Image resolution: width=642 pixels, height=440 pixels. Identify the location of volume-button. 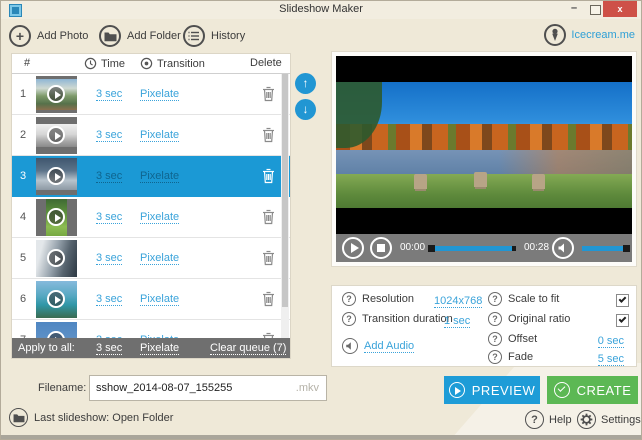
(563, 248).